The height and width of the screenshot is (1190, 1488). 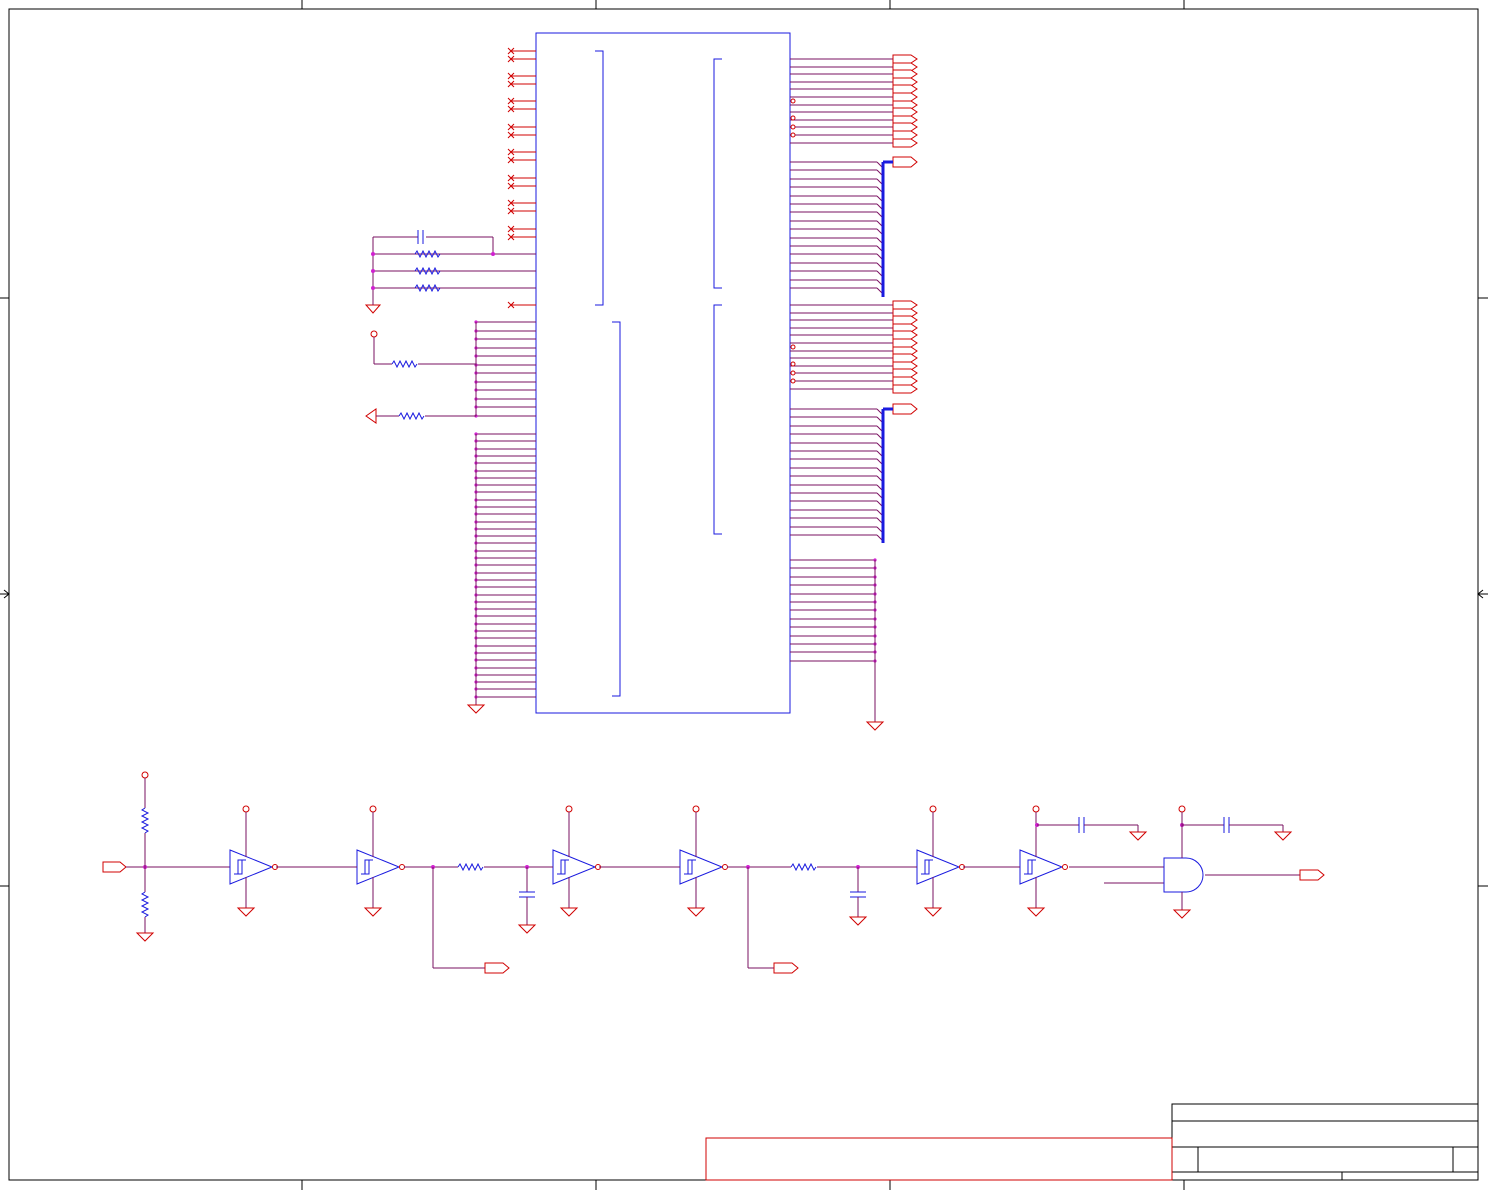 I want to click on ground-symbol, so click(x=373, y=309).